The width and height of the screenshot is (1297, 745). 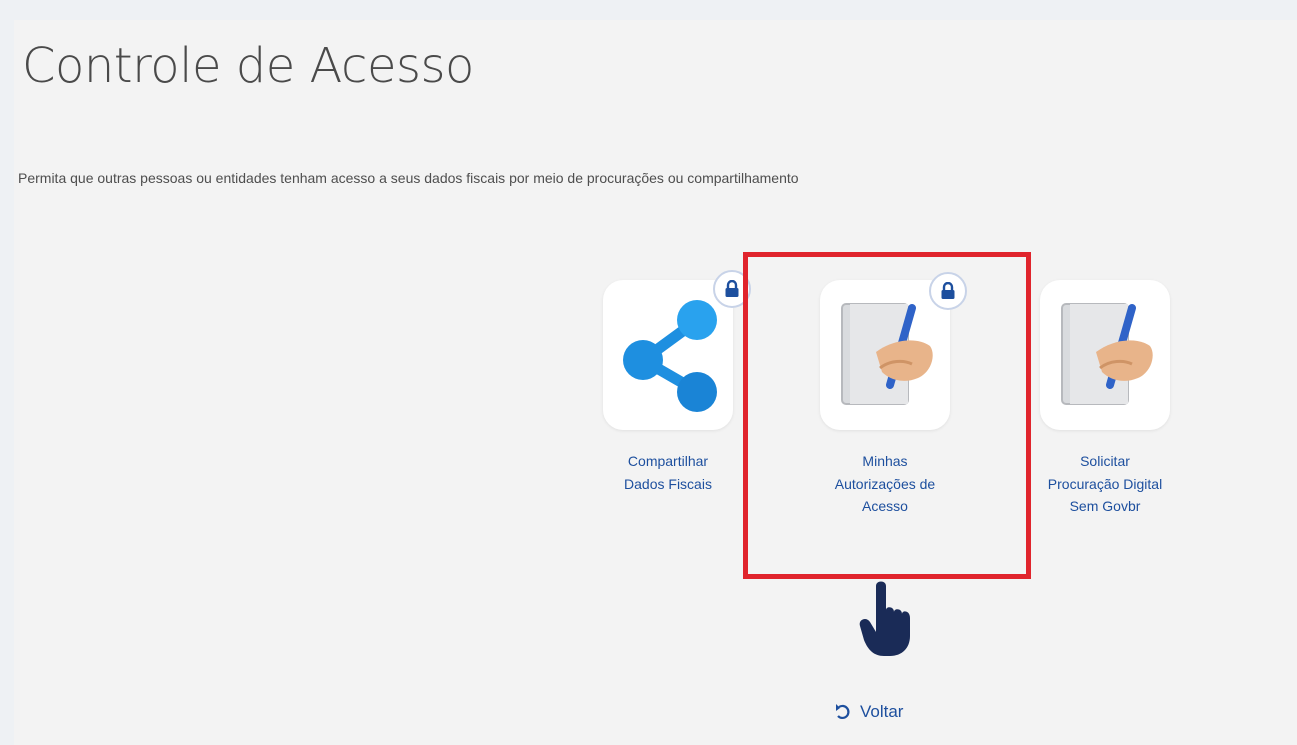 What do you see at coordinates (248, 66) in the screenshot?
I see `page-title: Controle de Acesso` at bounding box center [248, 66].